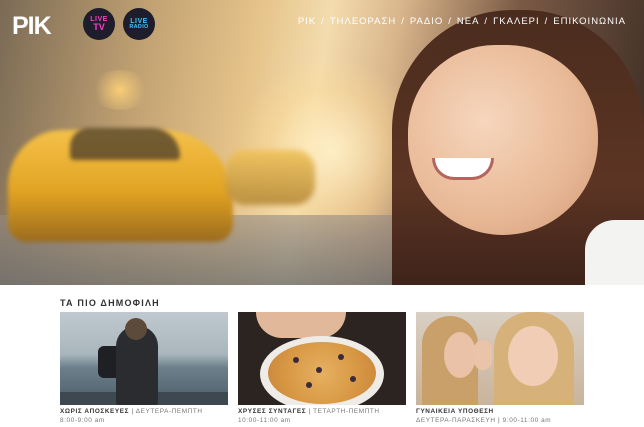 The height and width of the screenshot is (427, 644). I want to click on card-days: ΔΕΥΤΕΡΑ-ΠΕΜΠΤΗ, so click(169, 411).